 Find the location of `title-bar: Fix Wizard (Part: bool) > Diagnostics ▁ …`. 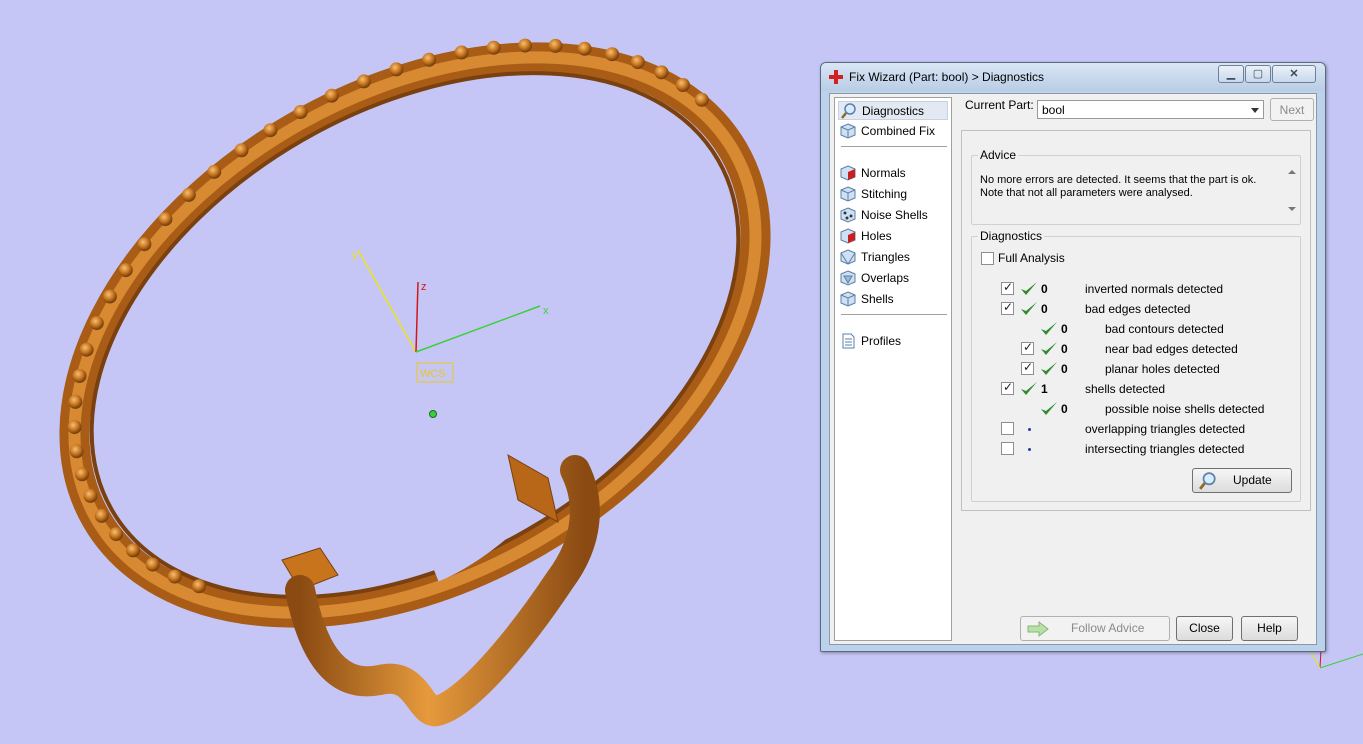

title-bar: Fix Wizard (Part: bool) > Diagnostics ▁ … is located at coordinates (1073, 77).